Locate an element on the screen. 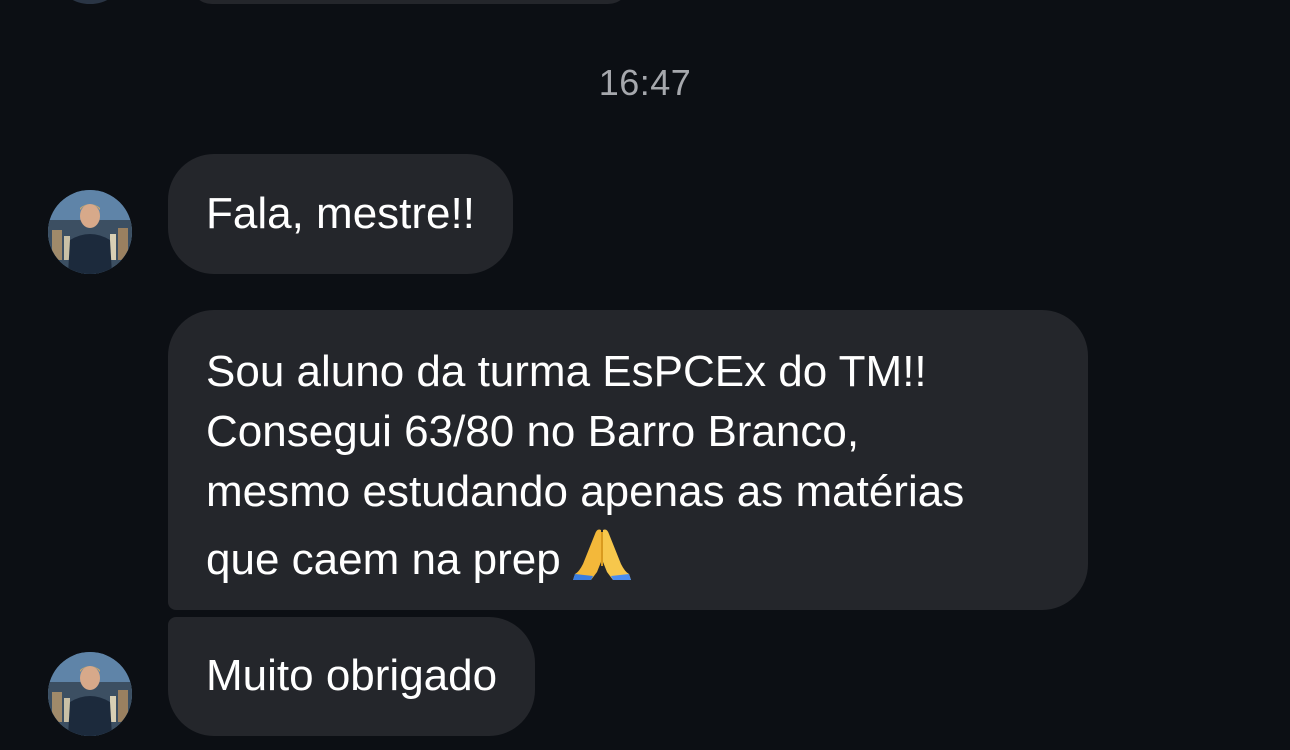 This screenshot has height=750, width=1290. previous-avatar is located at coordinates (90, 2).